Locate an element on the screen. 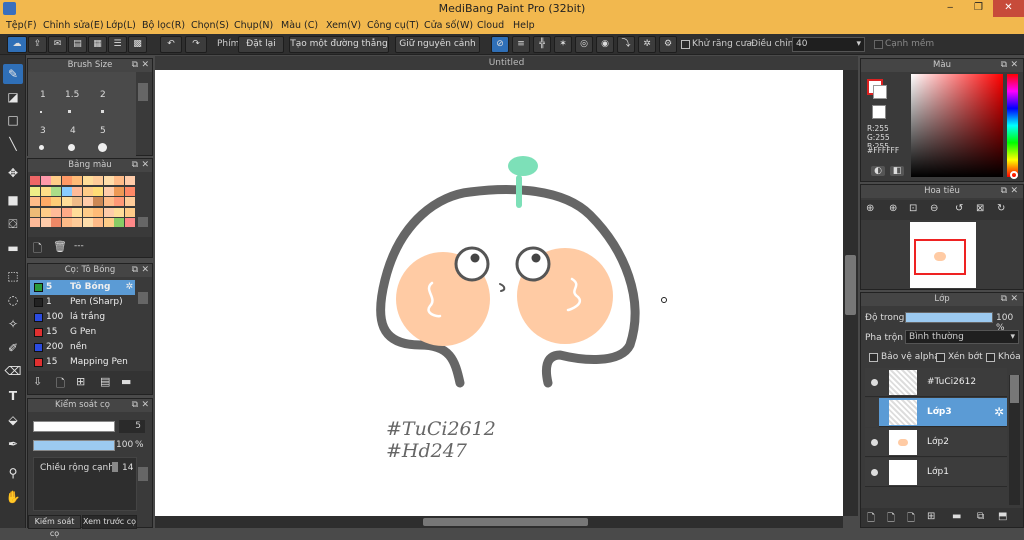  palette-scrollbar is located at coordinates (143, 222).